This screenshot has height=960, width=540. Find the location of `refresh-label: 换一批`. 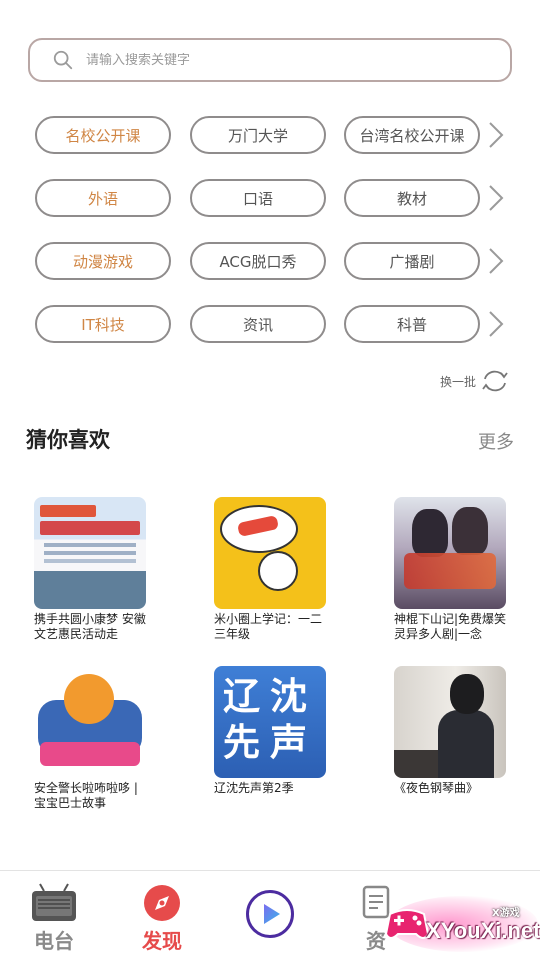

refresh-label: 换一批 is located at coordinates (457, 381).